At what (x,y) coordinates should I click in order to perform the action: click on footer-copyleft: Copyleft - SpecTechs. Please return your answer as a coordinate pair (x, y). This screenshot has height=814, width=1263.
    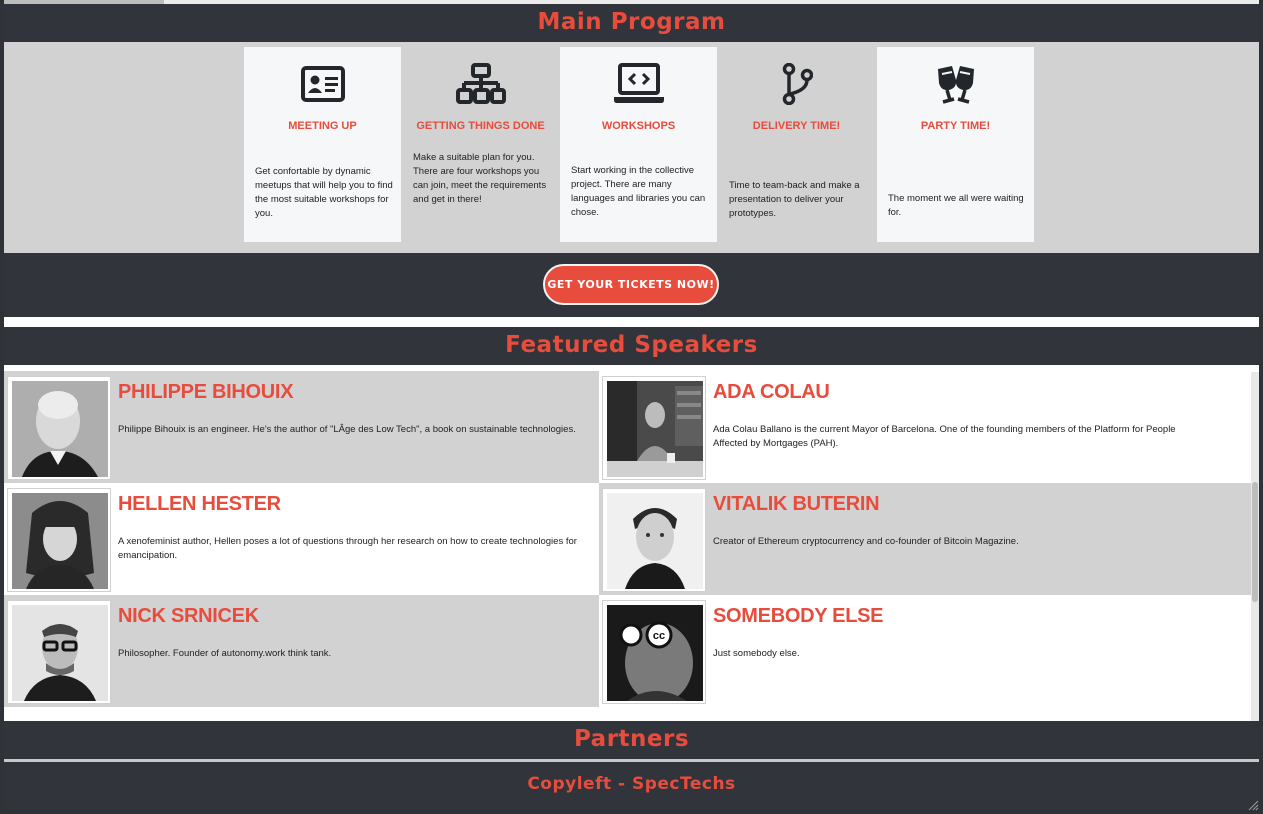
    Looking at the image, I should click on (631, 786).